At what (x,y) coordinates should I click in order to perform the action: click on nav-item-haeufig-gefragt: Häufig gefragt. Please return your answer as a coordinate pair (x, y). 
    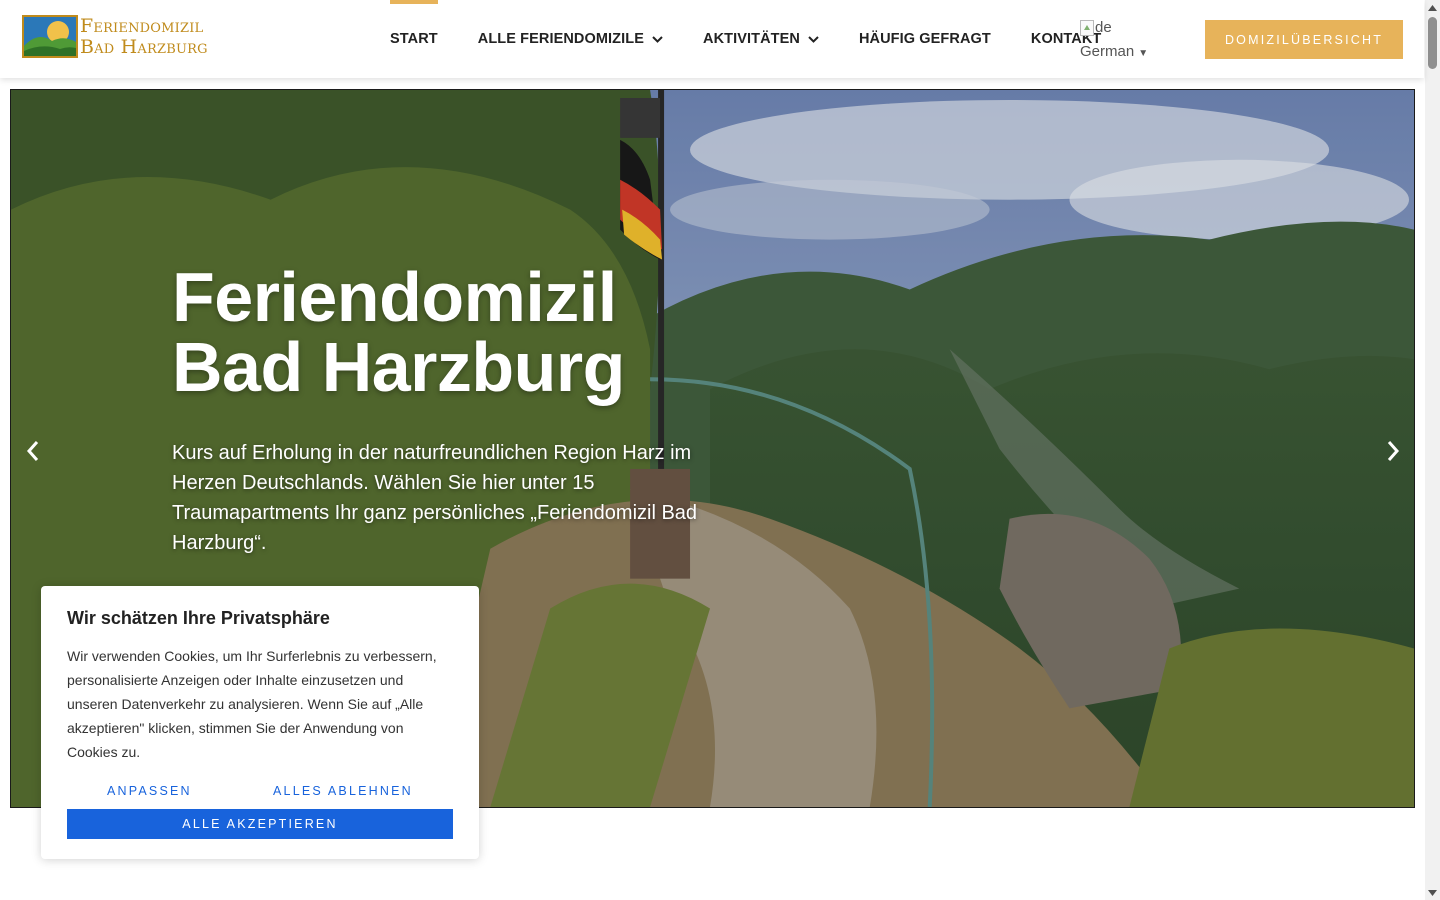
    Looking at the image, I should click on (925, 39).